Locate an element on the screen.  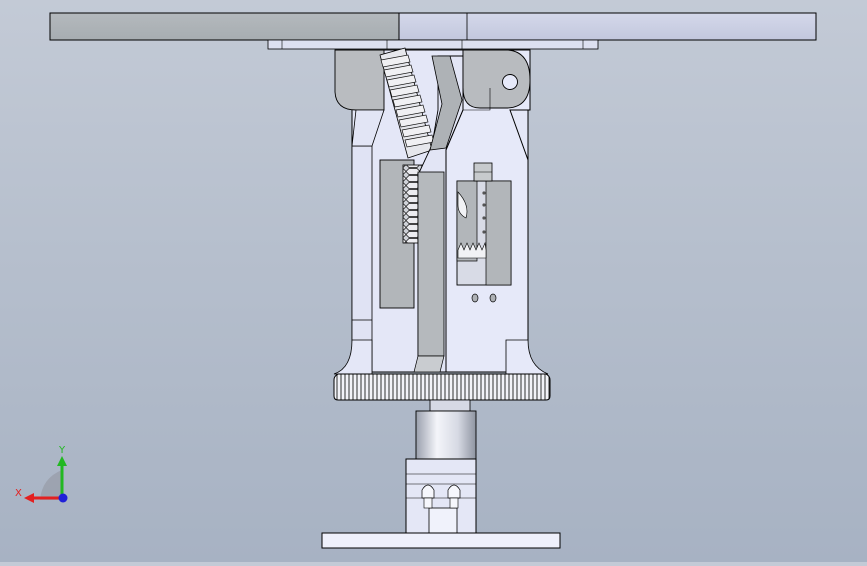
top-plate is located at coordinates (433, 31).